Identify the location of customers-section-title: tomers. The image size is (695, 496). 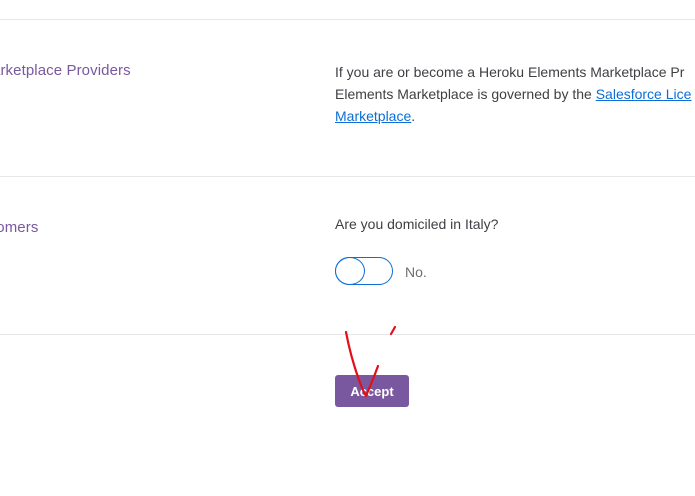
(19, 227).